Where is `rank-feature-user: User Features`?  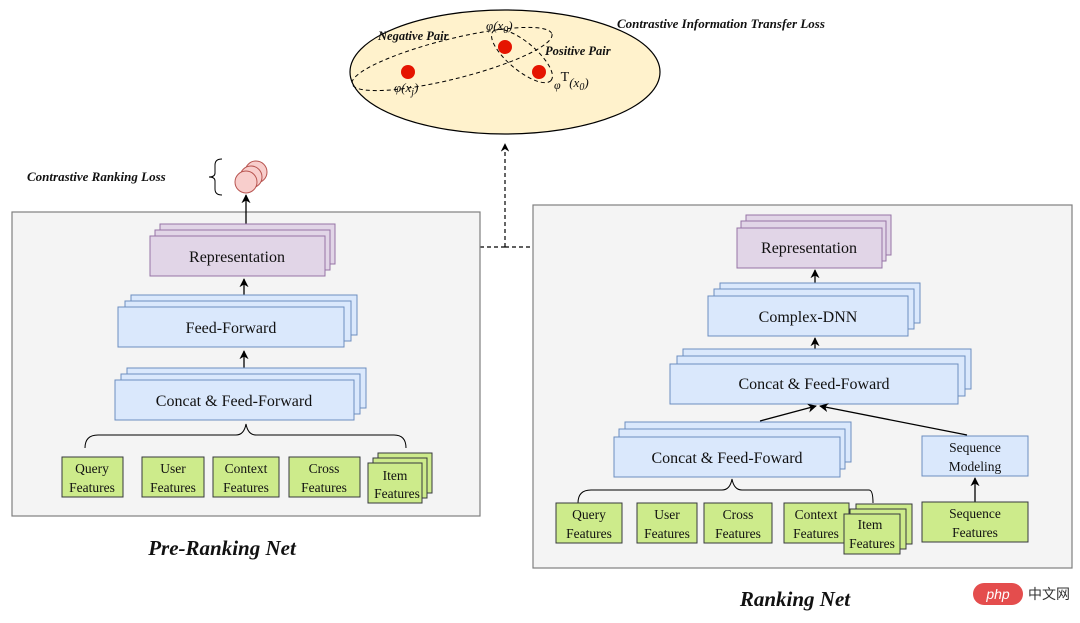 rank-feature-user: User Features is located at coordinates (667, 523).